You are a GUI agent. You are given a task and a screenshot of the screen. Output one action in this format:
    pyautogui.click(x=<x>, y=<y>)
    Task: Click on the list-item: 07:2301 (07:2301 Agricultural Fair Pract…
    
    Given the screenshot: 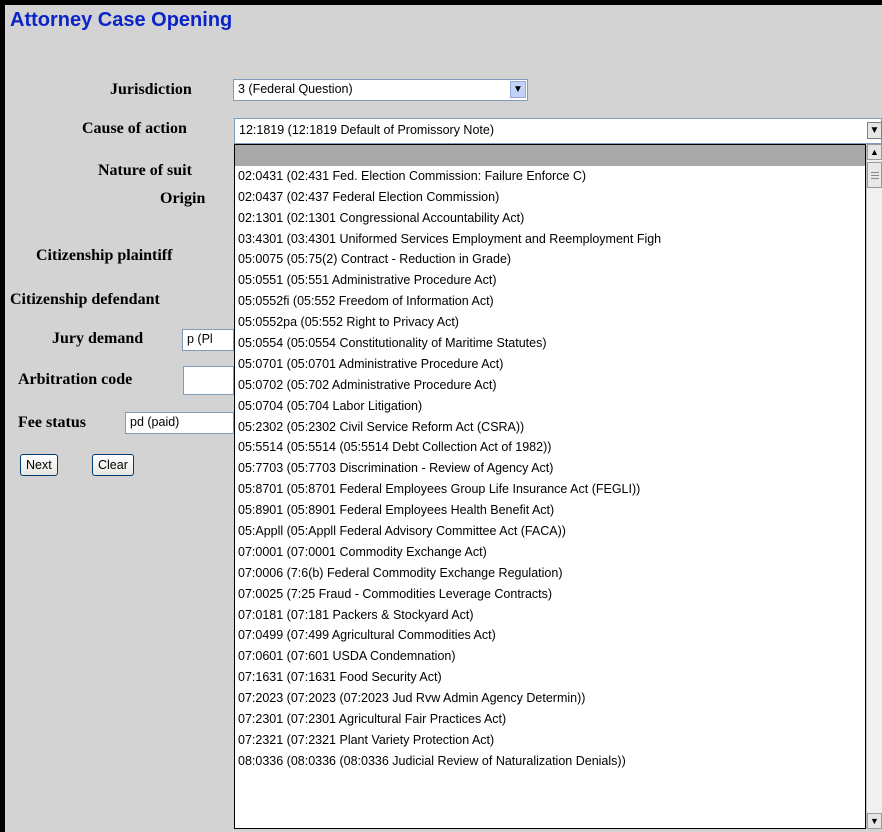 What is the action you would take?
    pyautogui.click(x=550, y=719)
    